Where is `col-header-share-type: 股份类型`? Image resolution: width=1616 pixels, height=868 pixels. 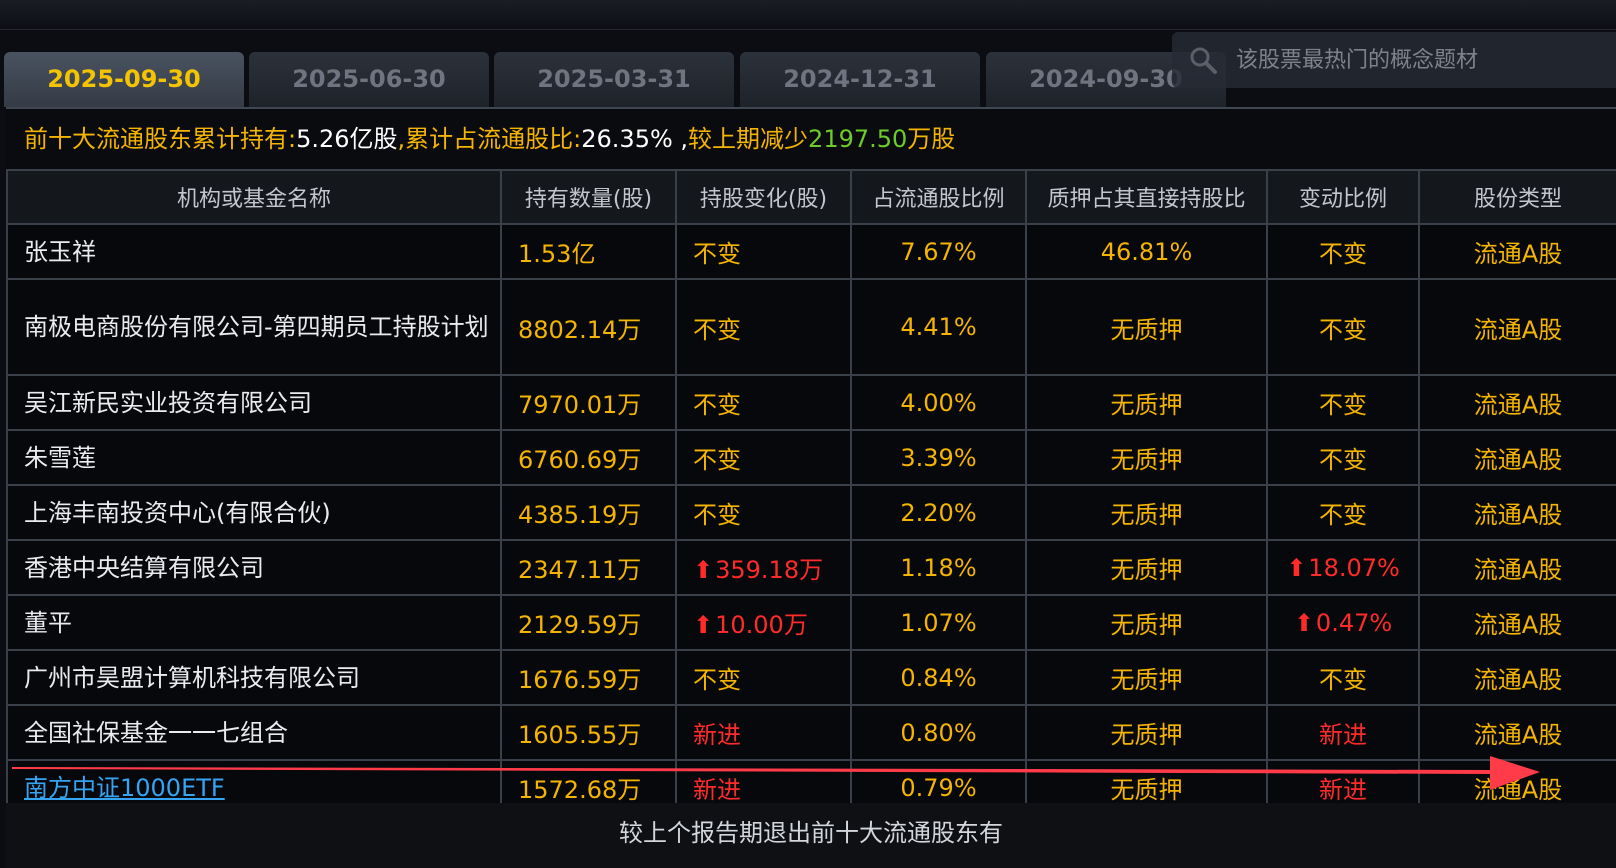
col-header-share-type: 股份类型 is located at coordinates (1517, 197).